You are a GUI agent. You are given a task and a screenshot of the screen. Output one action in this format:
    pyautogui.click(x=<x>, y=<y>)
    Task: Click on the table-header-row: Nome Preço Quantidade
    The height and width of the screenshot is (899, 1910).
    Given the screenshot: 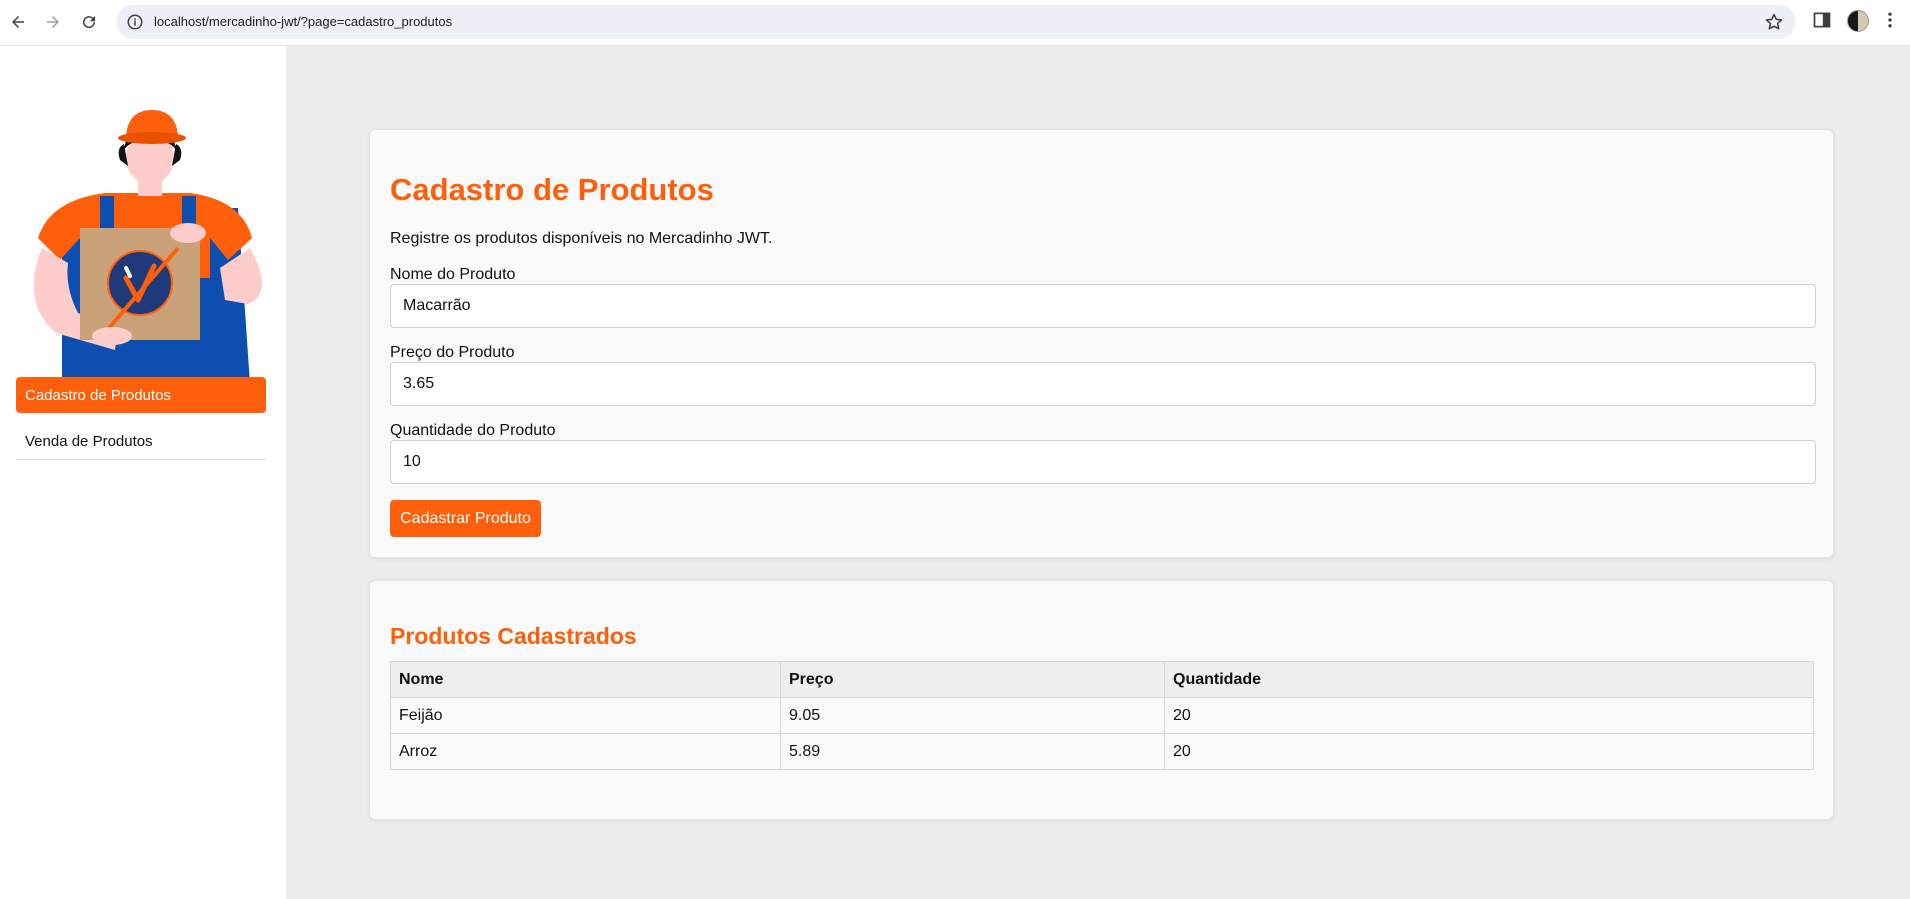 What is the action you would take?
    pyautogui.click(x=1102, y=679)
    